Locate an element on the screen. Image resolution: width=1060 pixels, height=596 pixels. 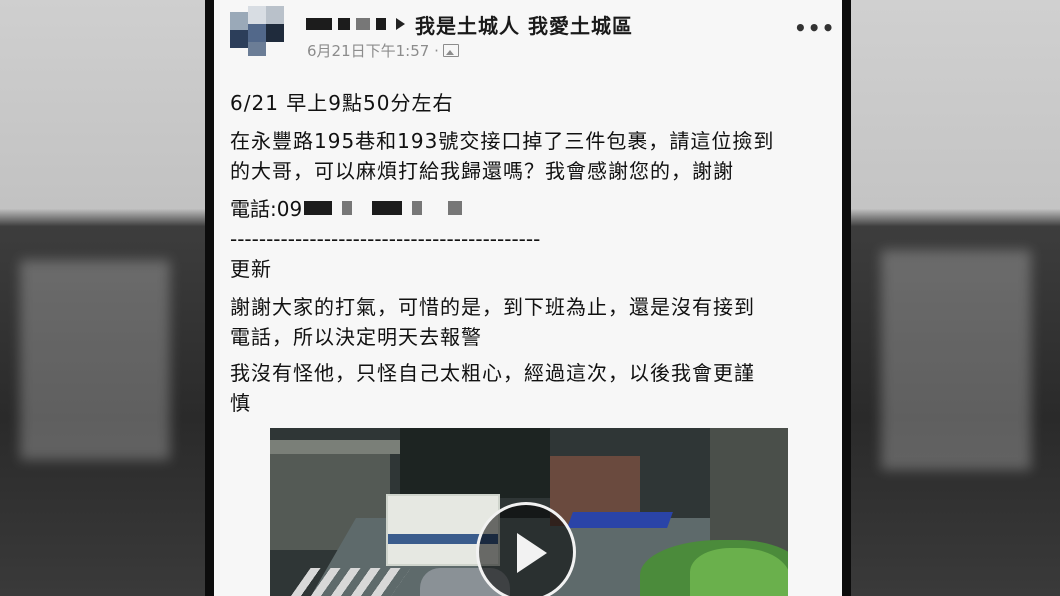
post-text-line: 我沒有怪他，只怪自己太粗心，經過這次，以後我會更謹 is located at coordinates (492, 373).